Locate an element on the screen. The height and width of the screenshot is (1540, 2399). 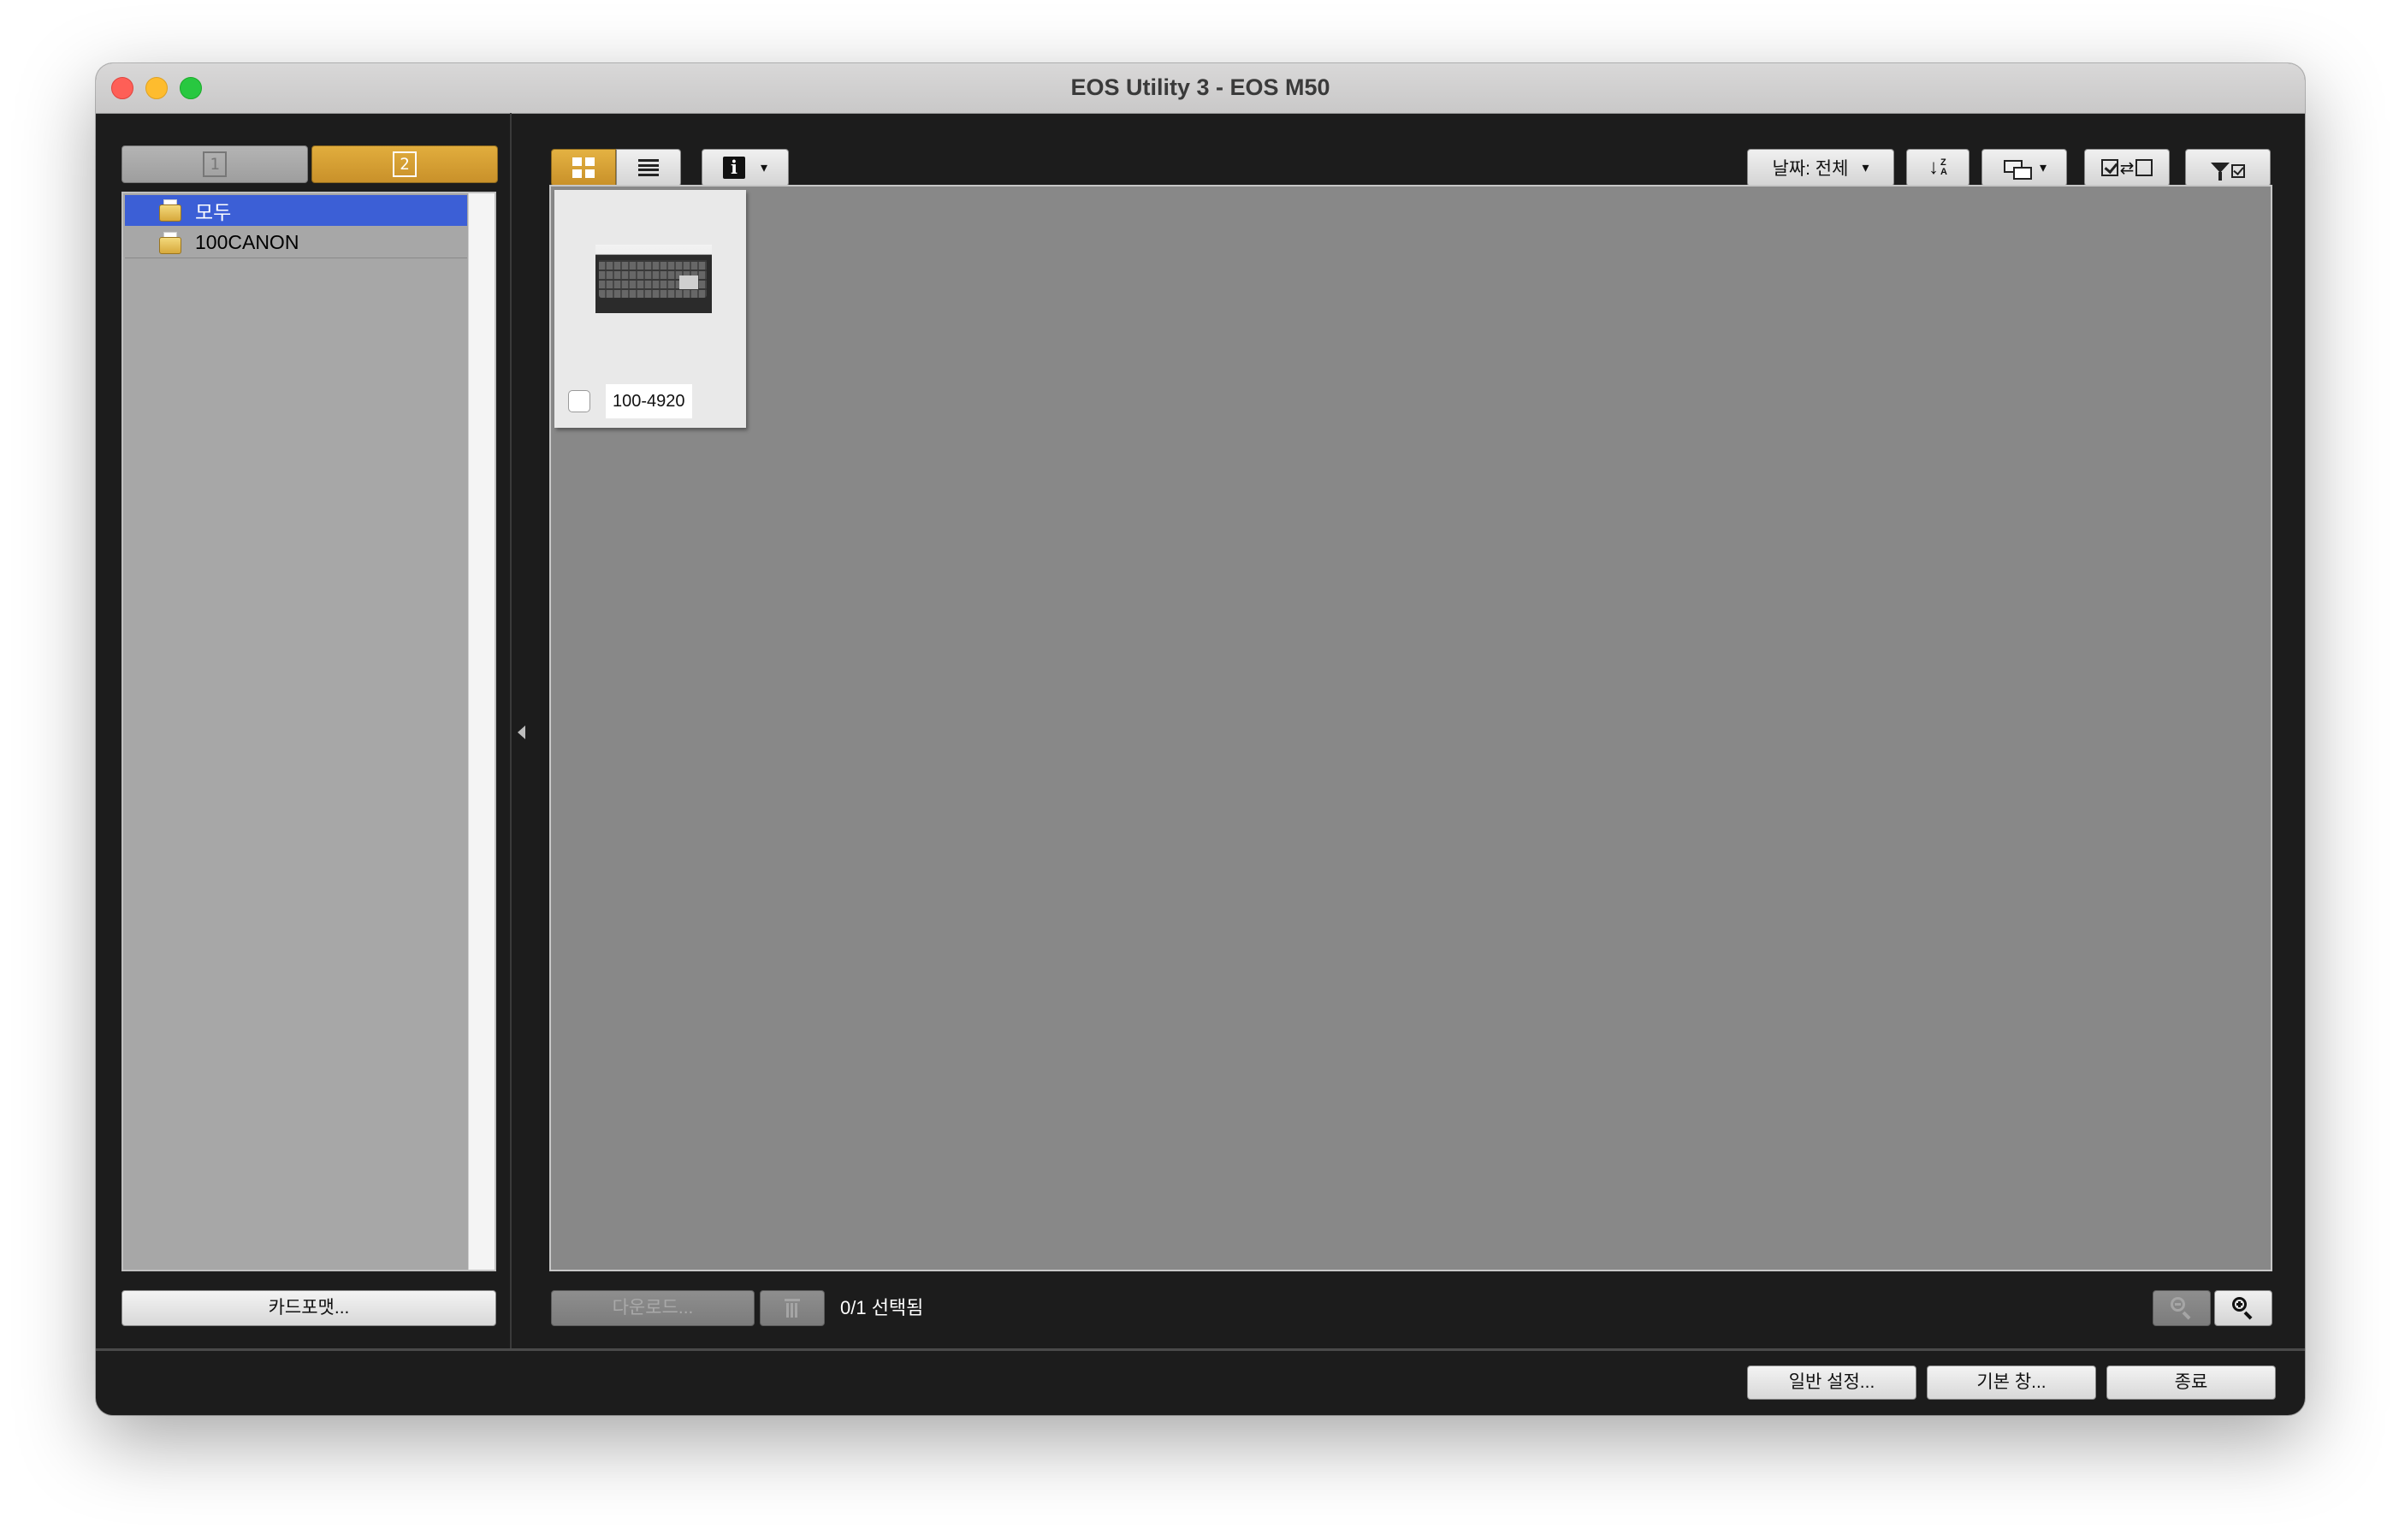
date-filter-dropdown: 날짜: 전체 ▾ is located at coordinates (1820, 168).